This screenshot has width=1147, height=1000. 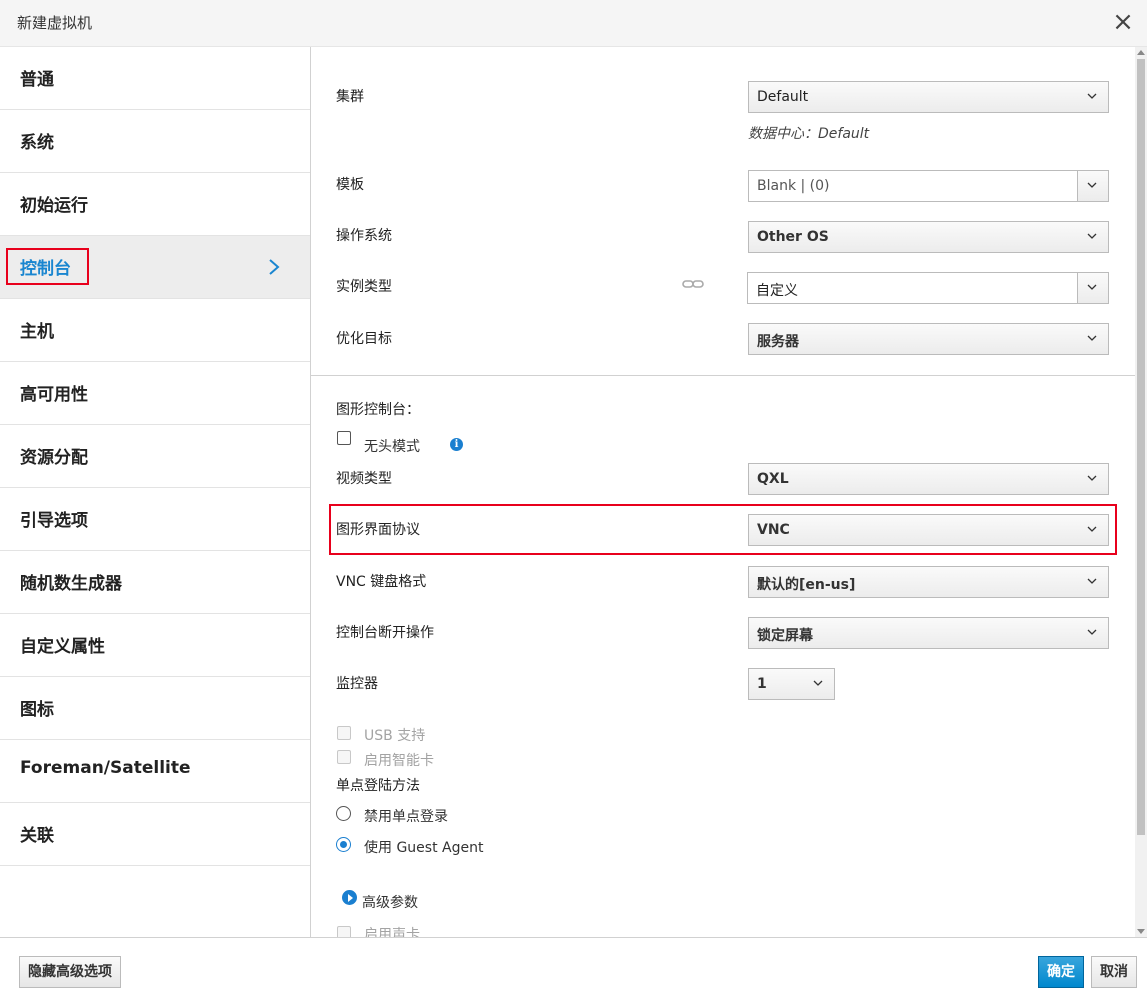 What do you see at coordinates (54, 395) in the screenshot?
I see `sidebar-item-label: 高可用性` at bounding box center [54, 395].